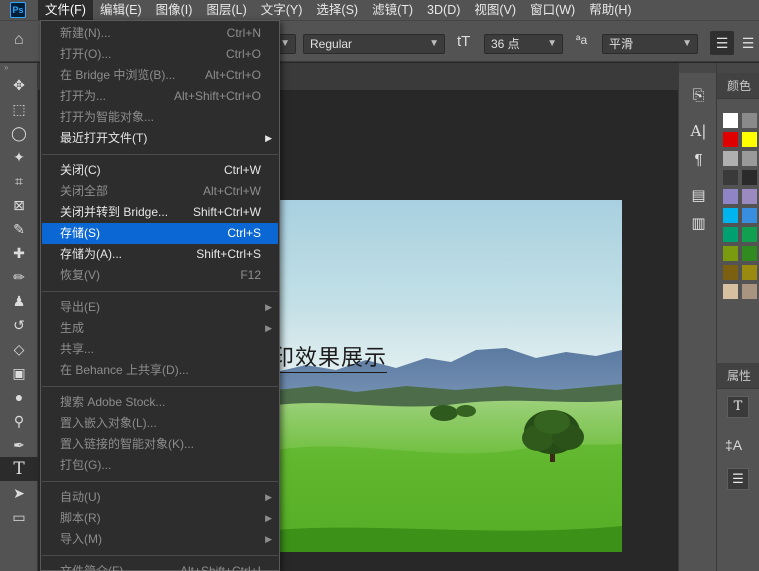 The height and width of the screenshot is (571, 759). Describe the element at coordinates (160, 33) in the screenshot. I see `file-menu-item: 新建(N)... Ctrl+N` at that location.